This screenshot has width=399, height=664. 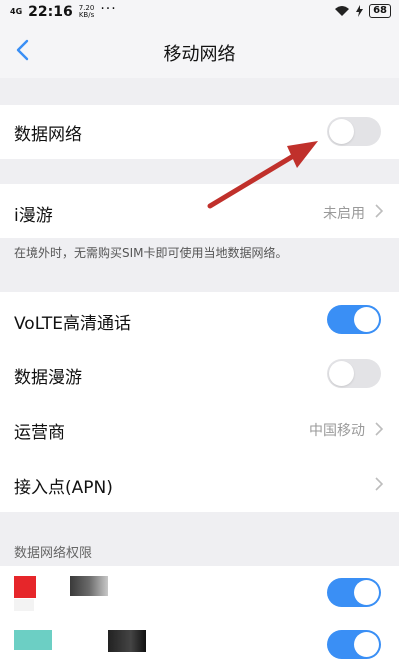 I want to click on data-roaming-label: 数据漫游, so click(x=48, y=378).